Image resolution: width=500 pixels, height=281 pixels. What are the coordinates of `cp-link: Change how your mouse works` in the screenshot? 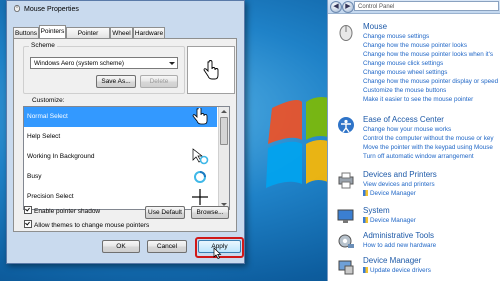 It's located at (407, 129).